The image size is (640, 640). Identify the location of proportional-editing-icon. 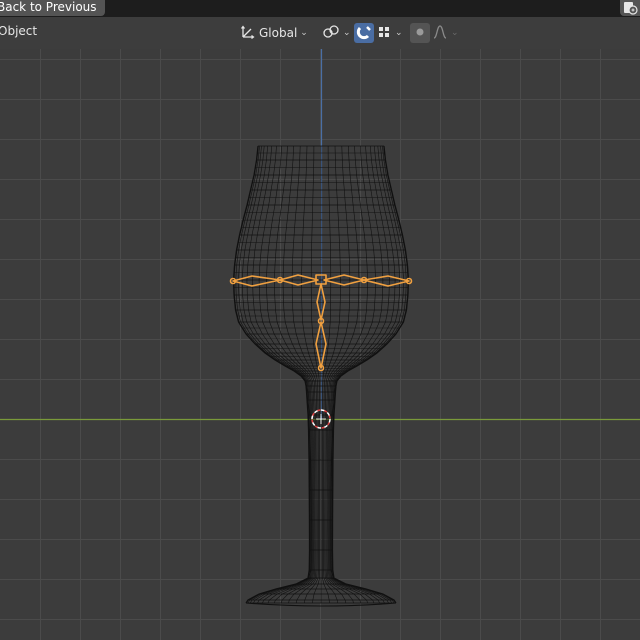
(420, 33).